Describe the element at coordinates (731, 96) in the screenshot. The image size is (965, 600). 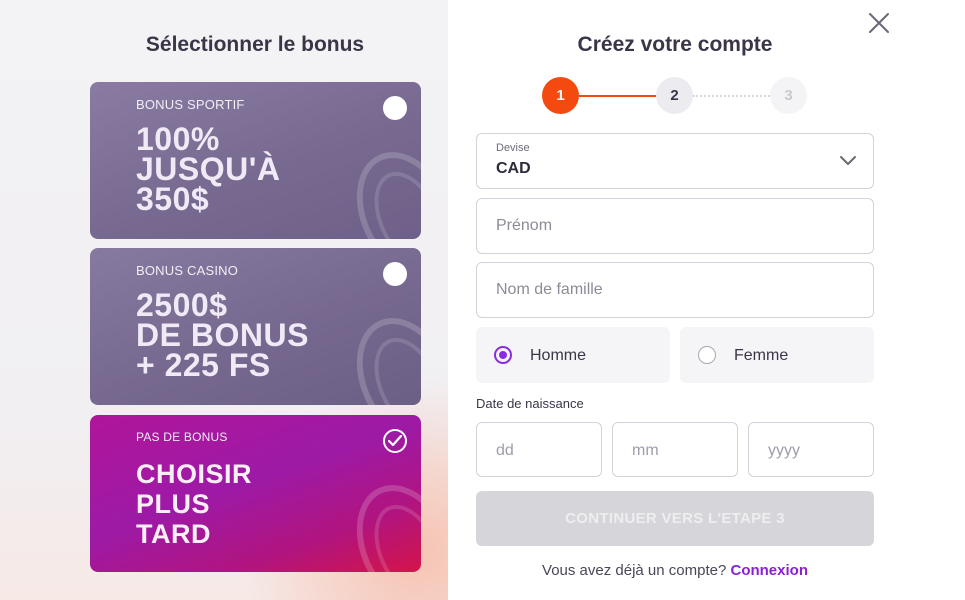
I see `stepper-line-pending` at that location.